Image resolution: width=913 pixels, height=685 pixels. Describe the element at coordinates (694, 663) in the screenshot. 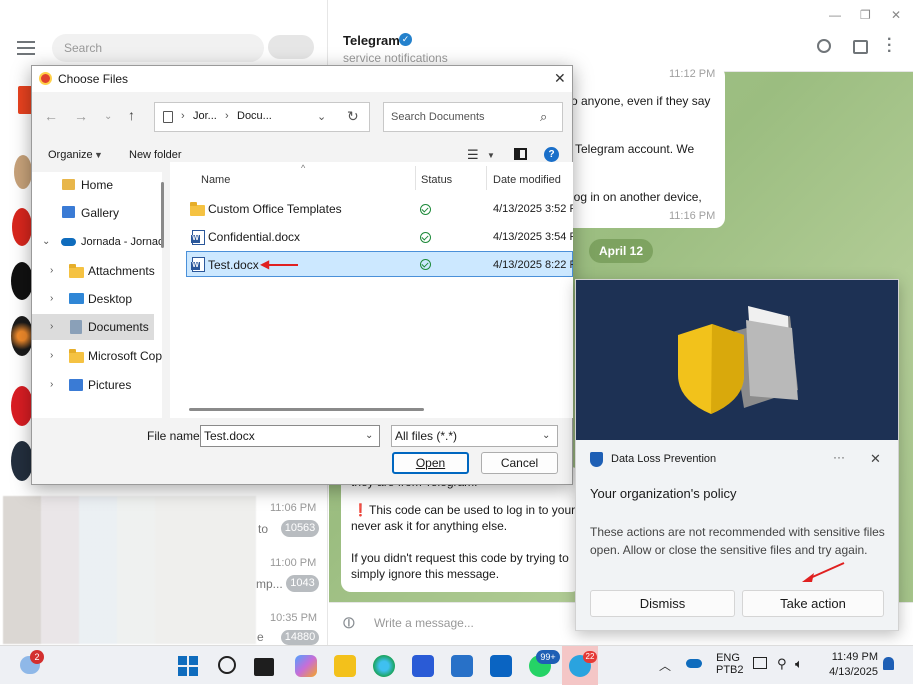

I see `onedrive-tray-icon` at that location.